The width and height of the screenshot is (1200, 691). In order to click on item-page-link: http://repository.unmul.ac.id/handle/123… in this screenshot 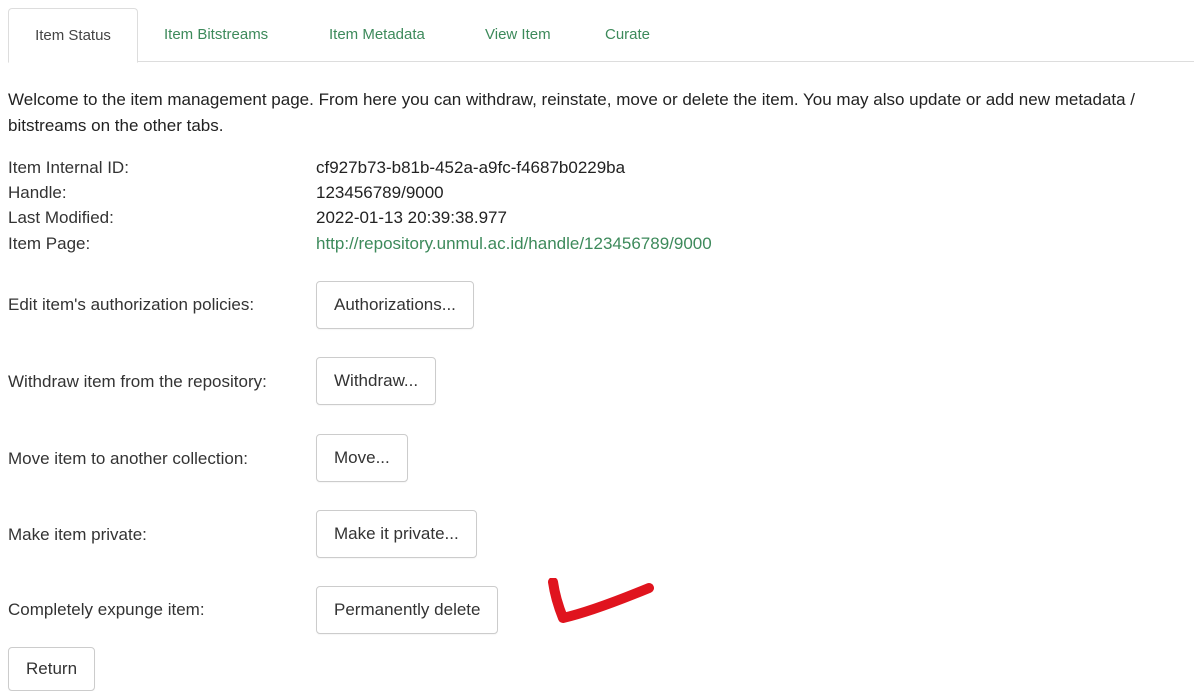, I will do `click(514, 244)`.